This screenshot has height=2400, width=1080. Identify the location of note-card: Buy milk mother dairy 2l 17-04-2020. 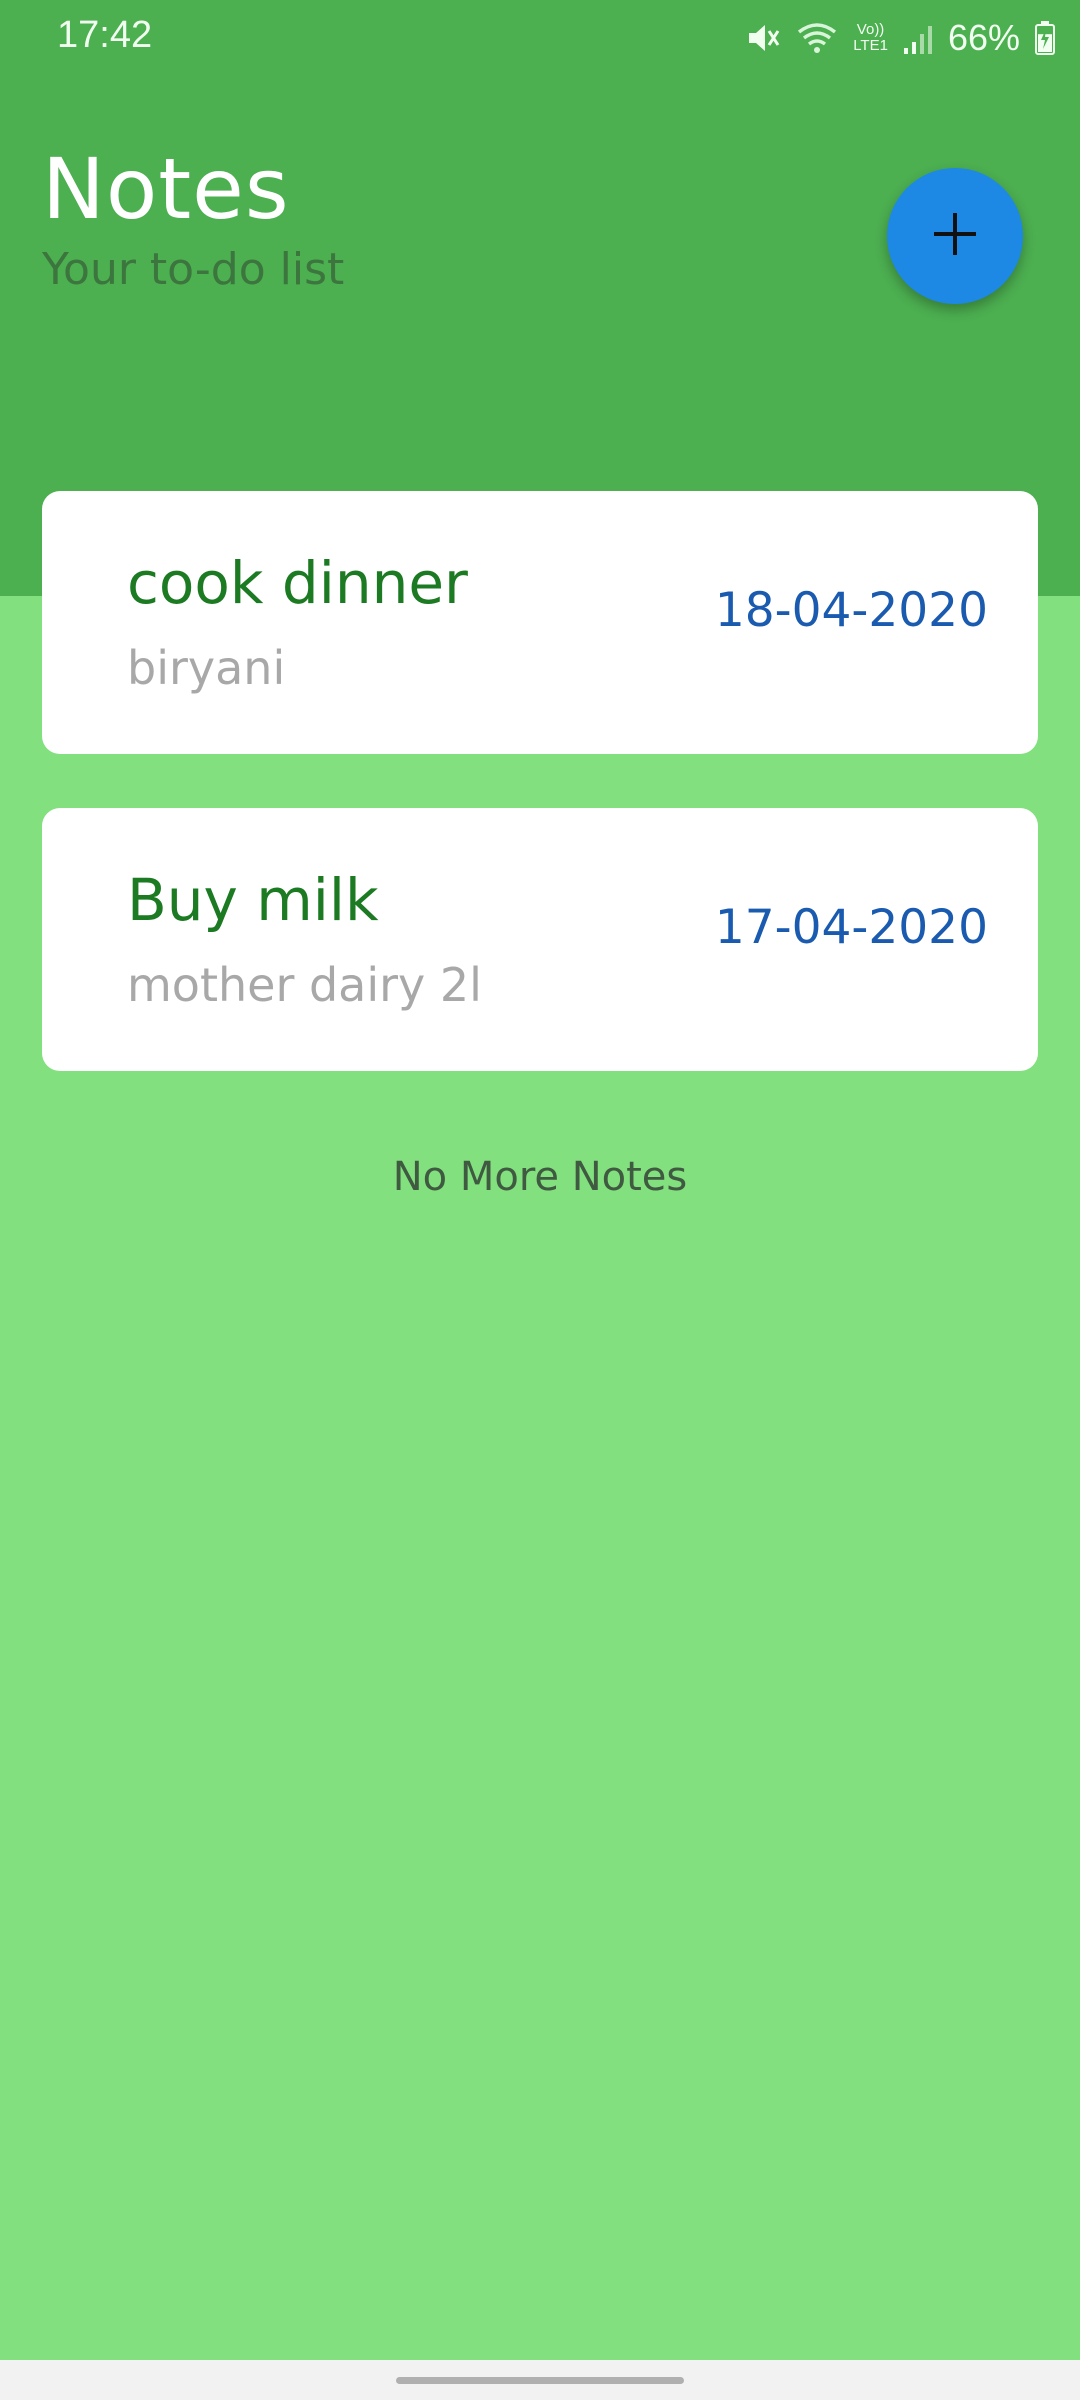
(540, 939).